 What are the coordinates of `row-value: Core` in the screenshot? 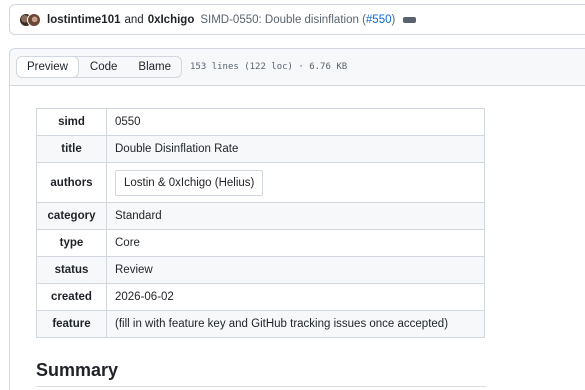 It's located at (295, 243).